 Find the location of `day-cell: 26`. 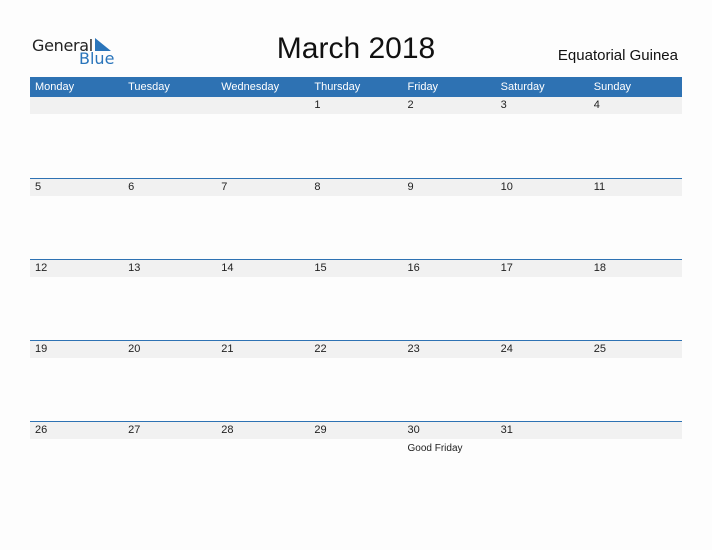

day-cell: 26 is located at coordinates (76, 430).